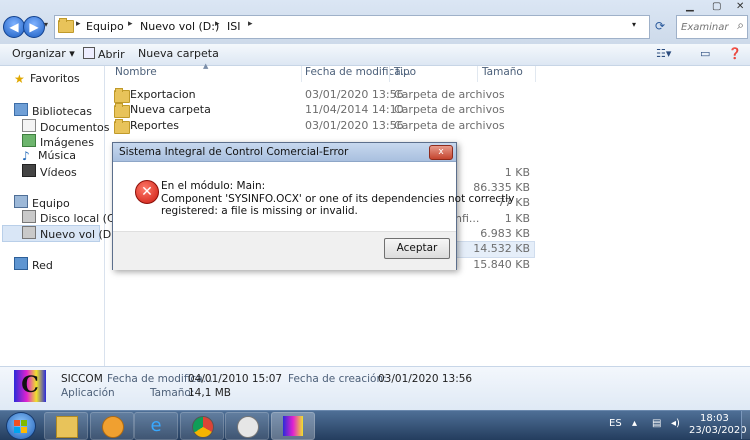  I want to click on start-button, so click(21, 426).